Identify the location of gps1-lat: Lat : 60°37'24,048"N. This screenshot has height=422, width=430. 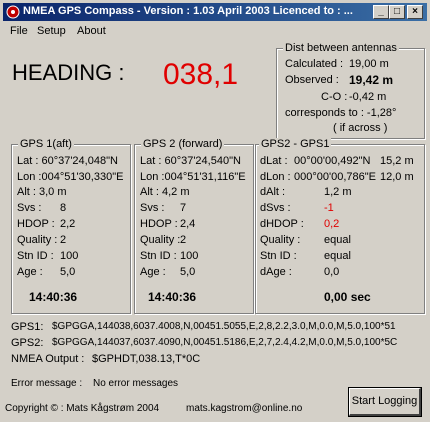
(67, 161).